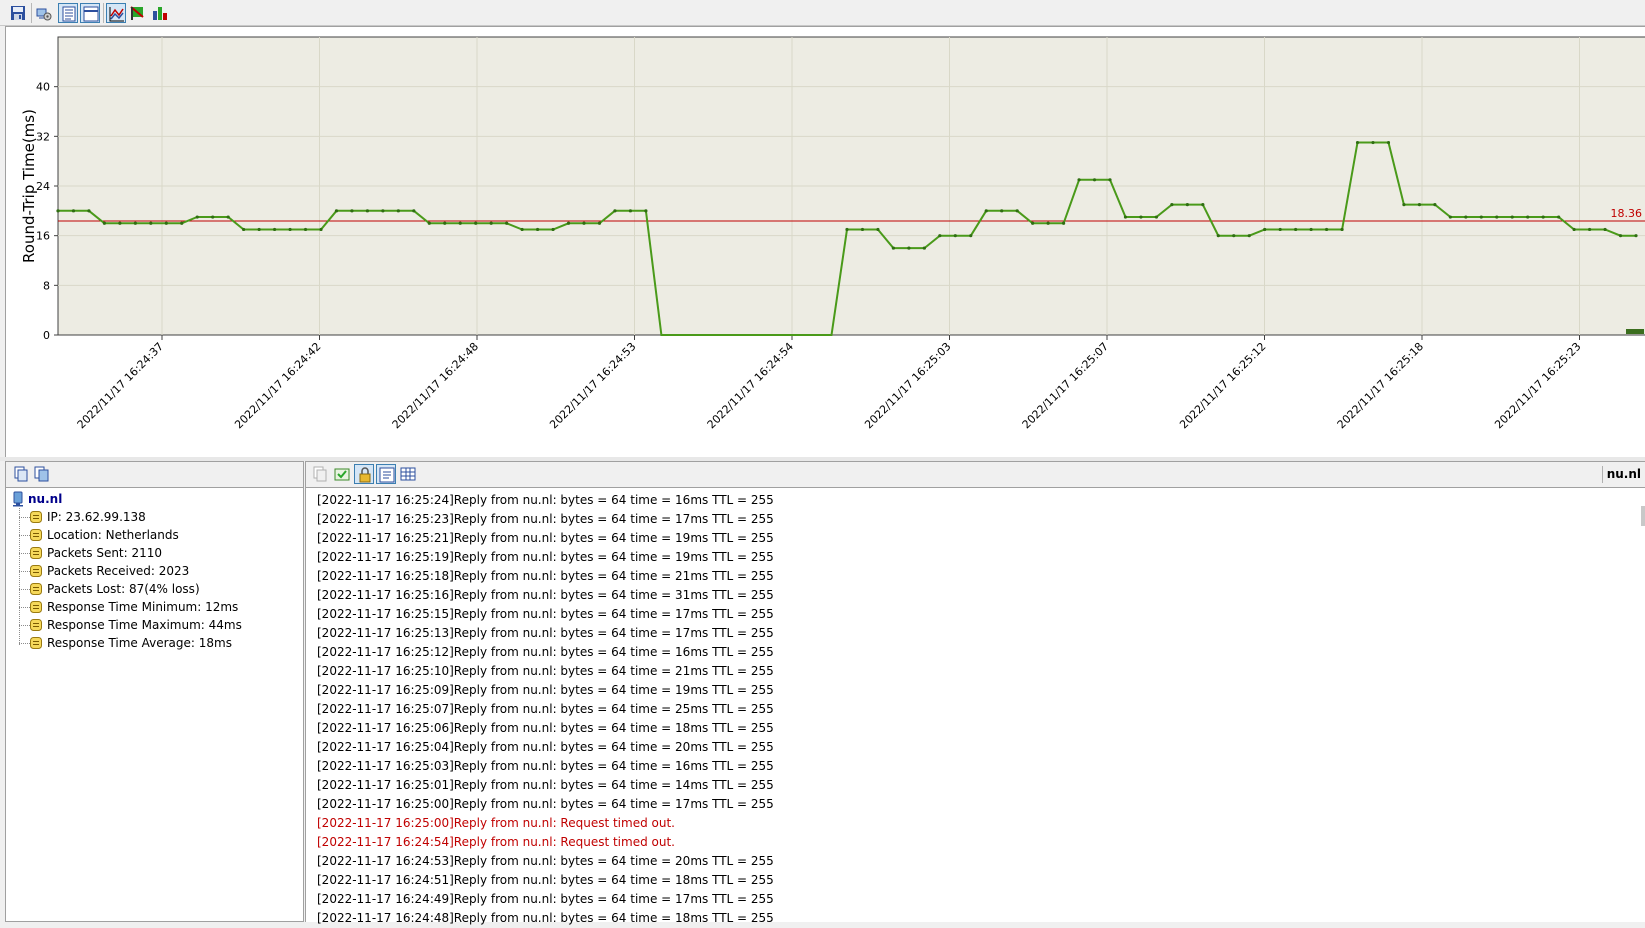  Describe the element at coordinates (408, 474) in the screenshot. I see `table-view-button` at that location.